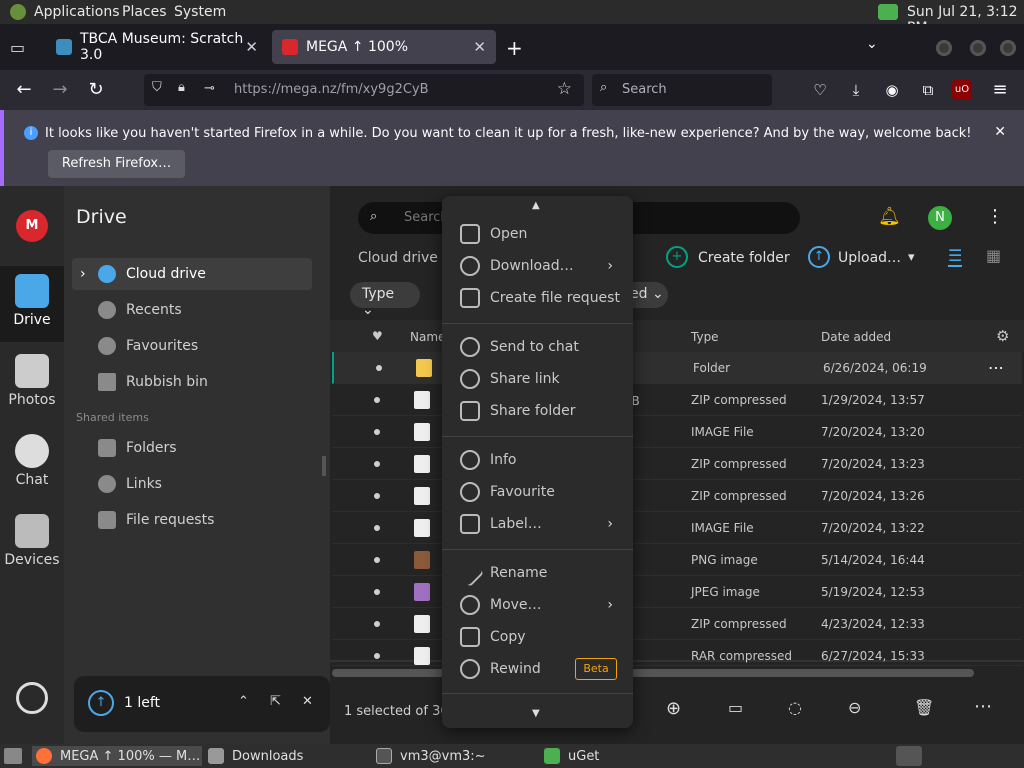 The height and width of the screenshot is (768, 1024). Describe the element at coordinates (795, 707) in the screenshot. I see `send-chat-action-icon: ◌` at that location.